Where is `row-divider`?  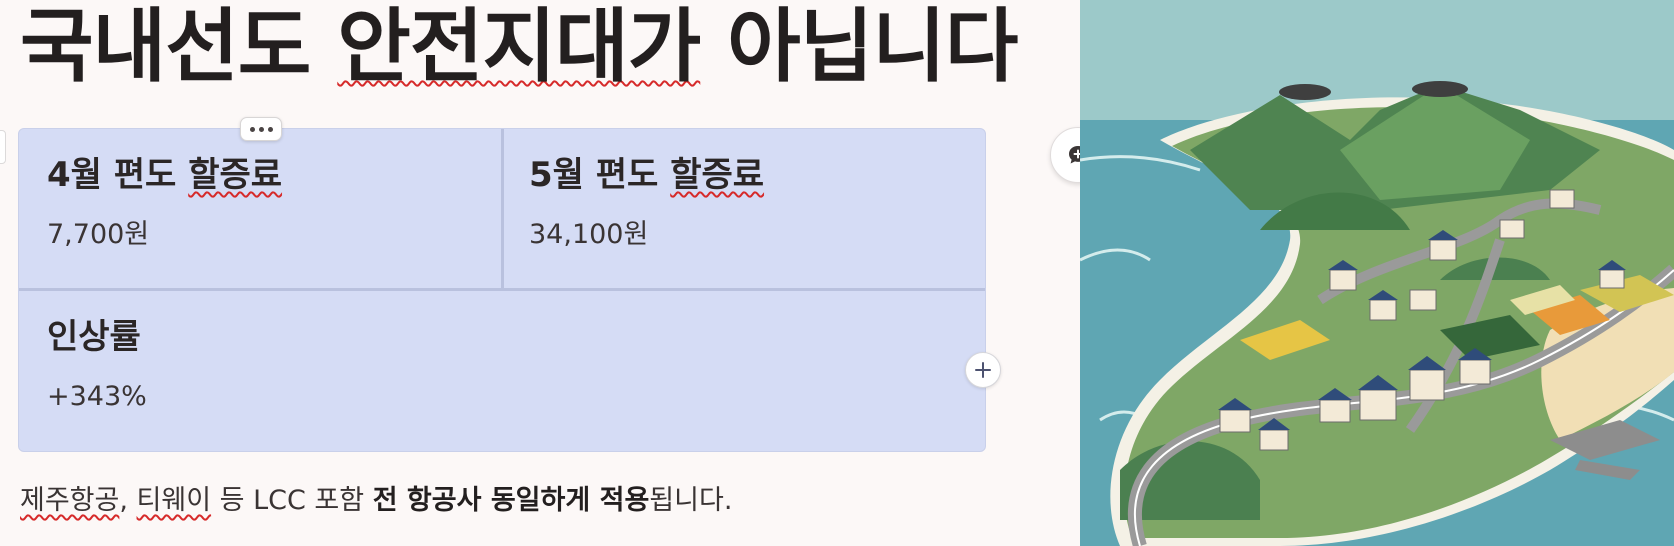
row-divider is located at coordinates (502, 289).